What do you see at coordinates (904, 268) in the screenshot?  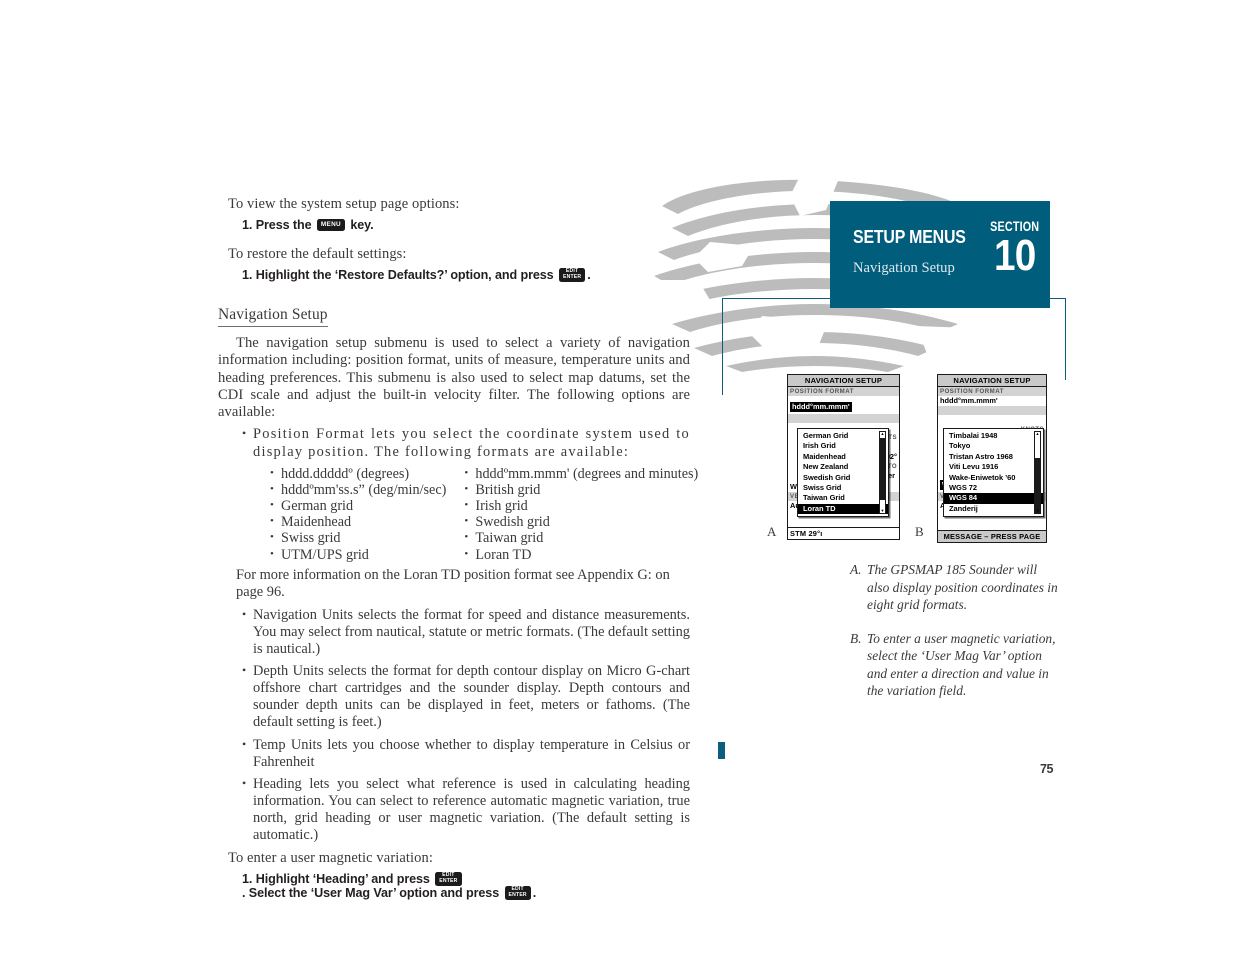 I see `section-badge-subtitle: Navigation Setup` at bounding box center [904, 268].